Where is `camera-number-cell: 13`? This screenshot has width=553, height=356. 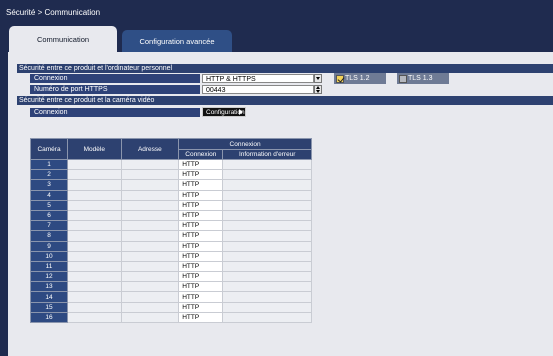
camera-number-cell: 13 is located at coordinates (49, 287).